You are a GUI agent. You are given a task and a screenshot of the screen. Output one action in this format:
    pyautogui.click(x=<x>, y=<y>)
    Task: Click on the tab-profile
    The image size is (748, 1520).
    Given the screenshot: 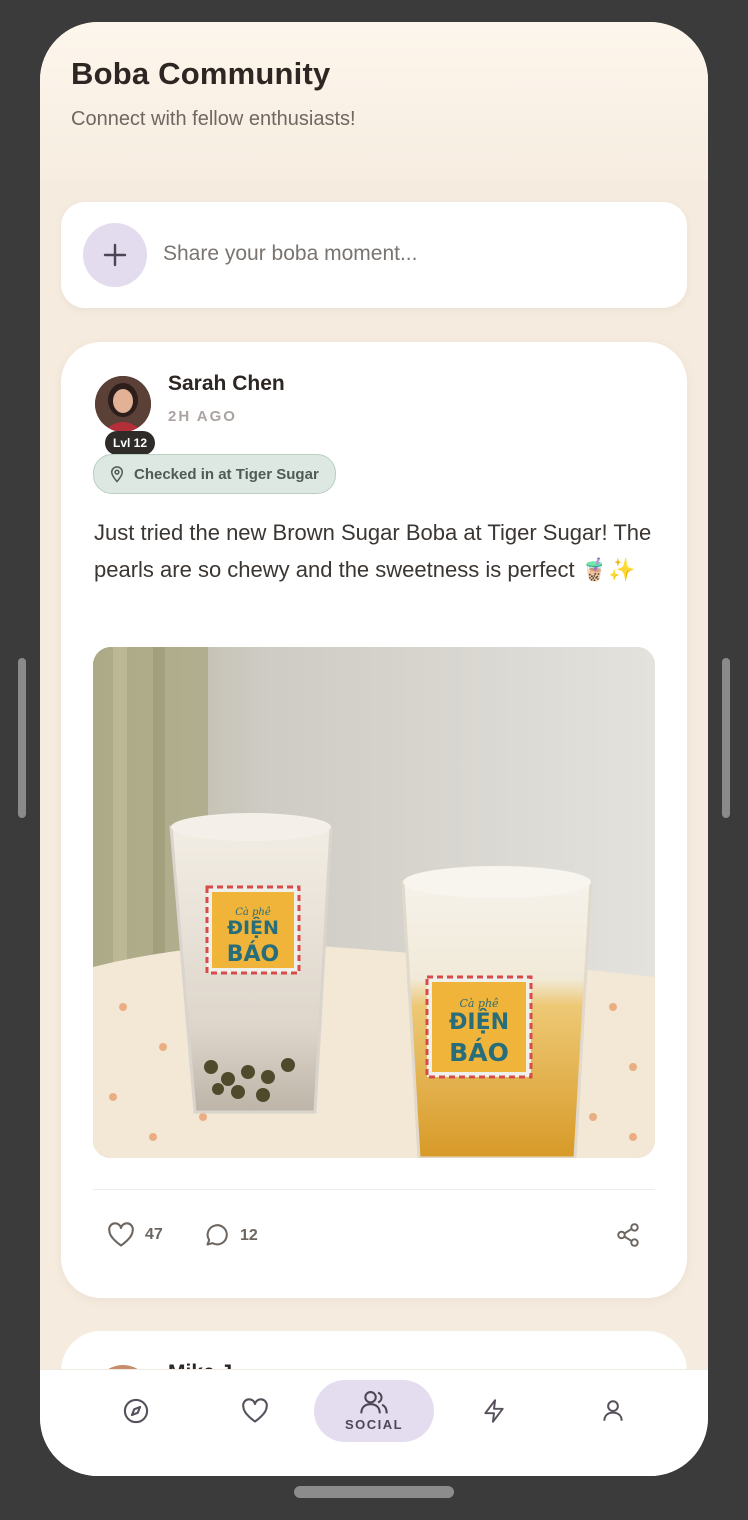 What is the action you would take?
    pyautogui.click(x=613, y=1411)
    